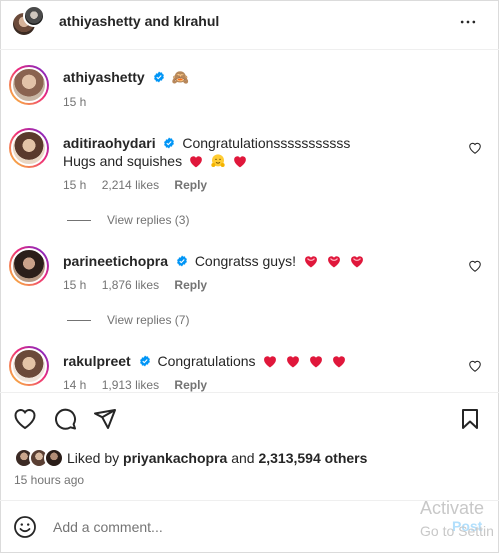  I want to click on comment-bubble-icon, so click(65, 419).